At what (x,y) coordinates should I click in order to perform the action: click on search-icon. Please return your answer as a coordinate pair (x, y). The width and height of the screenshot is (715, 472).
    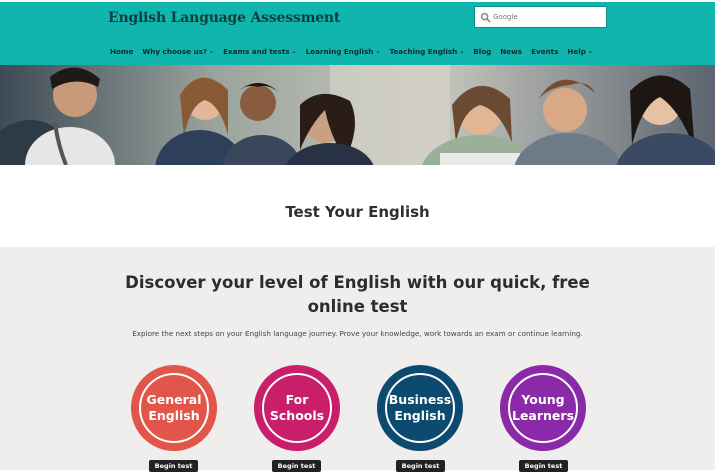
    Looking at the image, I should click on (485, 17).